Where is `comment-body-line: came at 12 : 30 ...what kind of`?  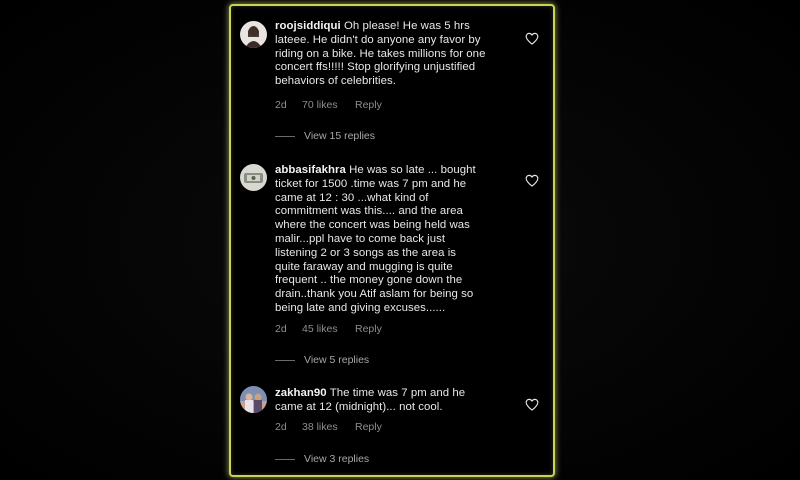 comment-body-line: came at 12 : 30 ...what kind of is located at coordinates (352, 197).